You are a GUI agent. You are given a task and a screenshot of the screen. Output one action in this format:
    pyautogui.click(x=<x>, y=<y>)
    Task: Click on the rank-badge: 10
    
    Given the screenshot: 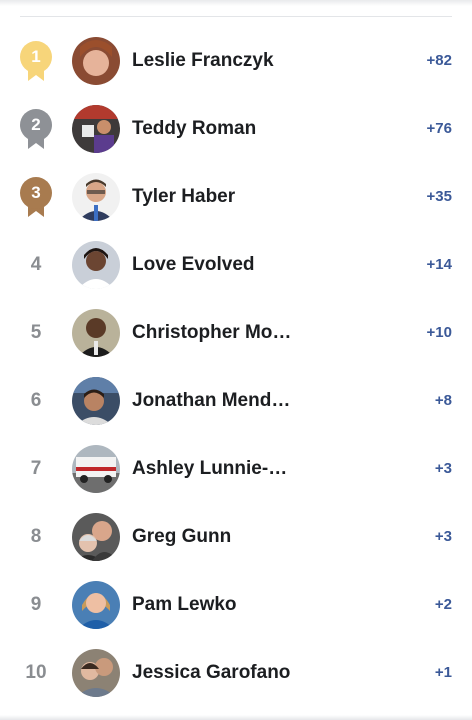 What is the action you would take?
    pyautogui.click(x=36, y=673)
    